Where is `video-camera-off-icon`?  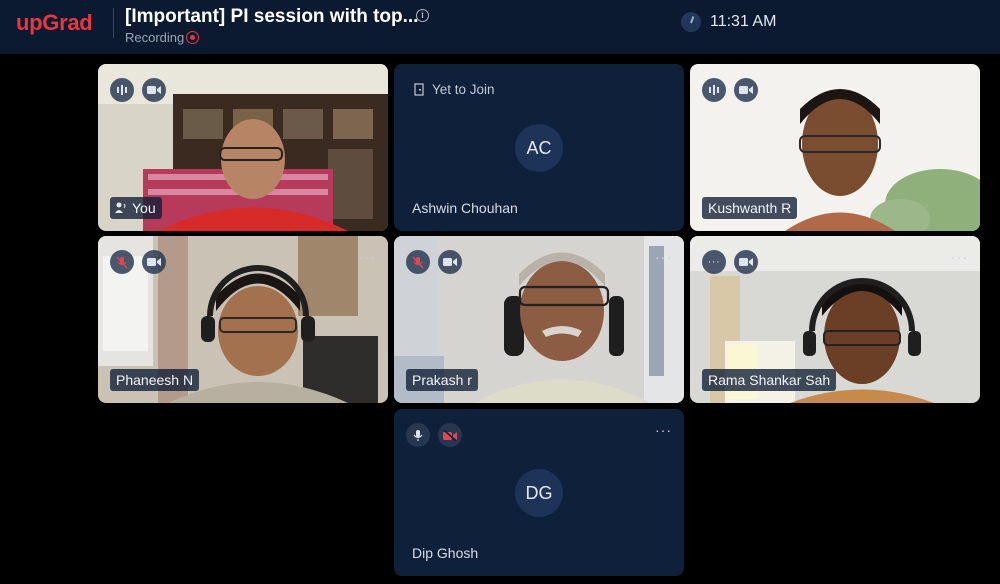 video-camera-off-icon is located at coordinates (450, 435).